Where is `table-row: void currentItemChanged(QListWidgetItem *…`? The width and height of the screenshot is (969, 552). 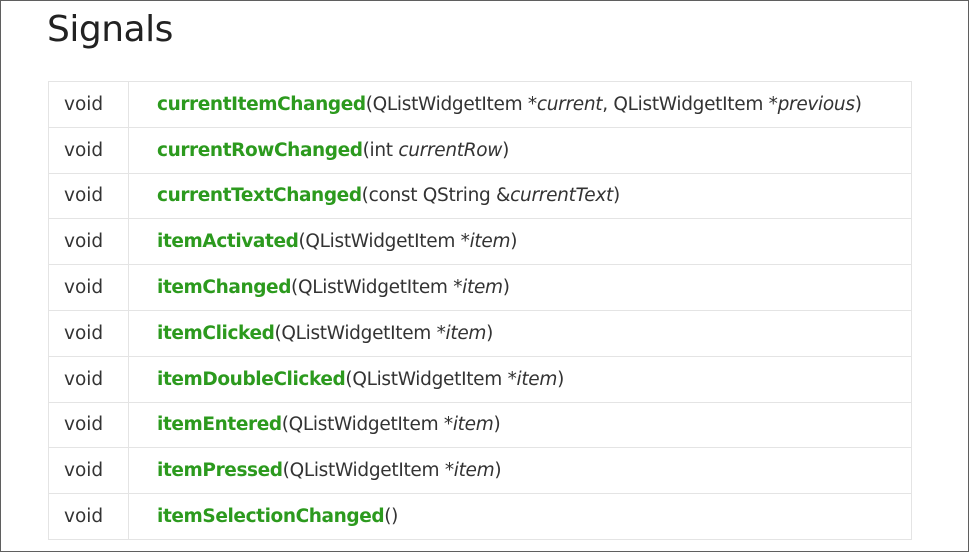
table-row: void currentItemChanged(QListWidgetItem *… is located at coordinates (480, 104).